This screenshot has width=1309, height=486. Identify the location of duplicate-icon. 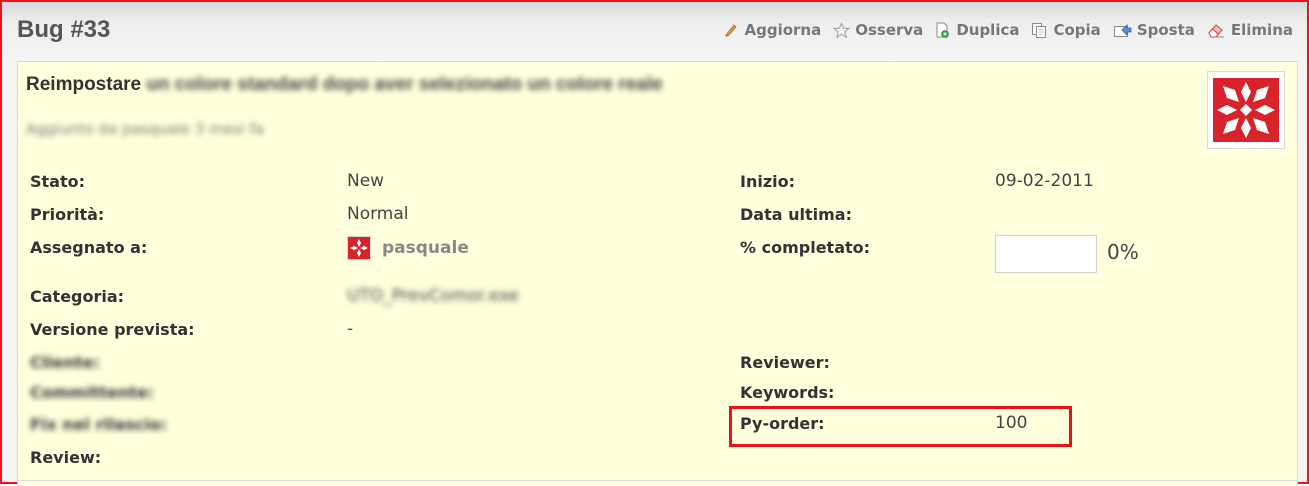
(943, 30).